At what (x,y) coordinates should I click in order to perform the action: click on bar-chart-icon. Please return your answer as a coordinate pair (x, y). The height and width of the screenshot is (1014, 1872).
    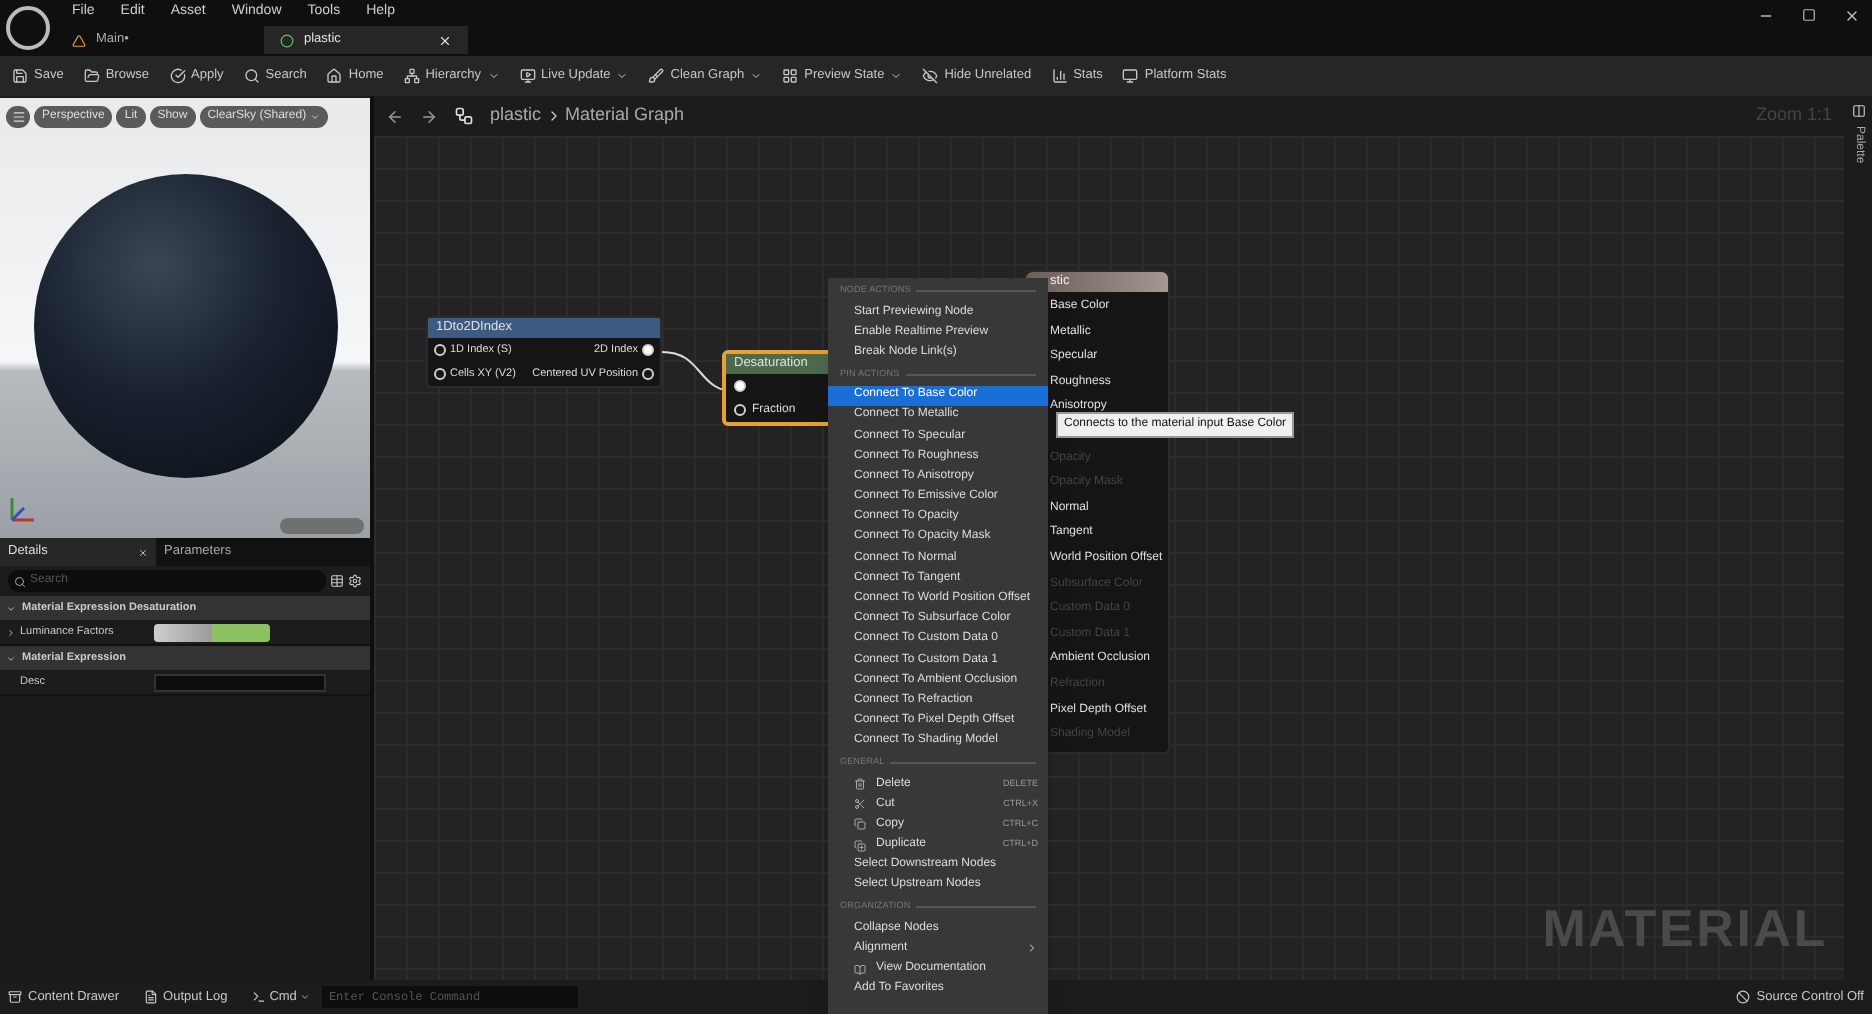
    Looking at the image, I should click on (1059, 76).